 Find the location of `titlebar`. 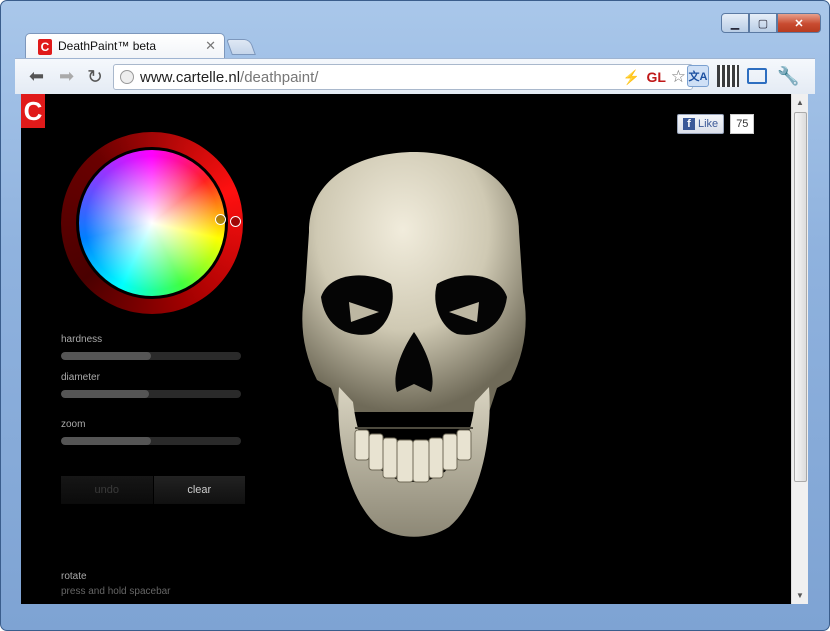

titlebar is located at coordinates (415, 18).